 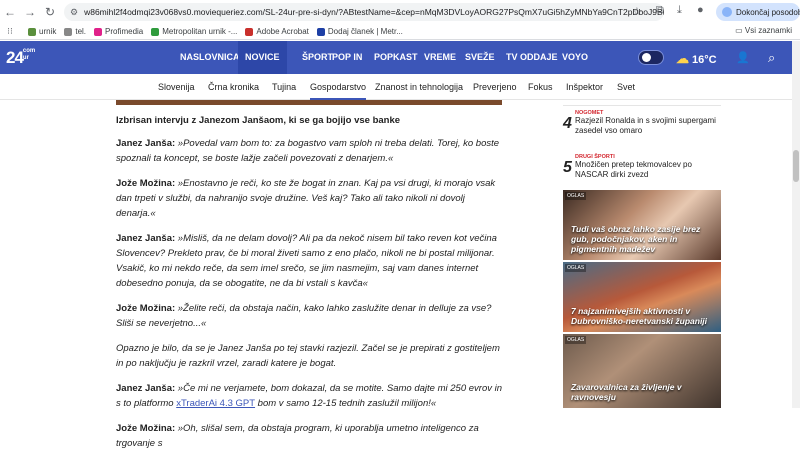 I want to click on subnav-item-gospodarstvo: Gospodarstvo, so click(x=338, y=87).